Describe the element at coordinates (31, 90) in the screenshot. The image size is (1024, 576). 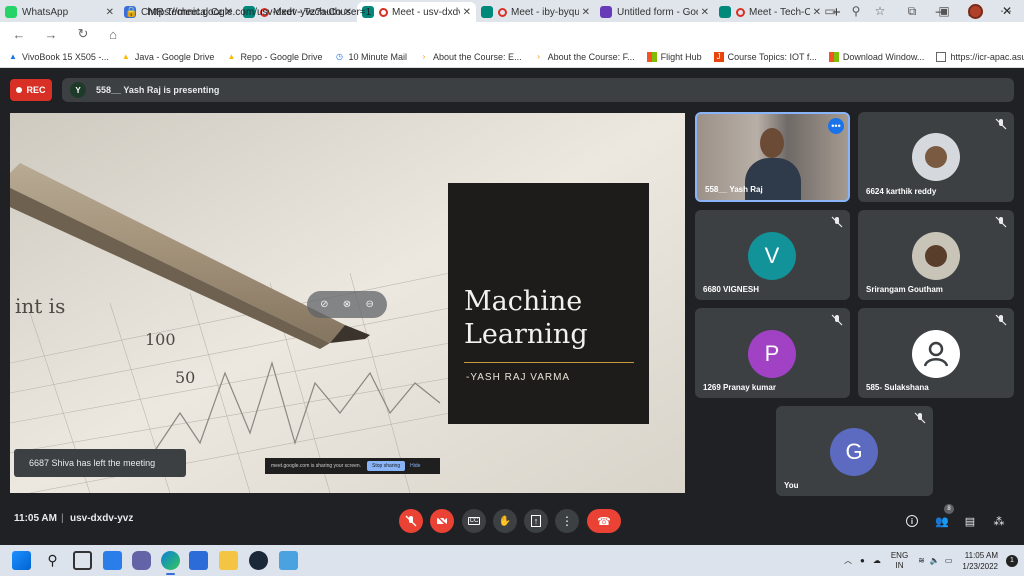
I see `recording-badge: REC` at that location.